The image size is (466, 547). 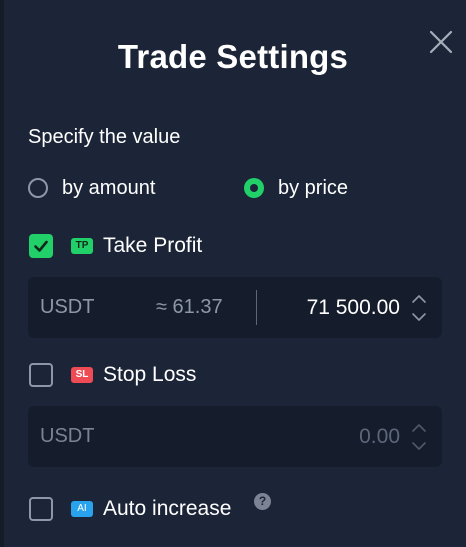 I want to click on stop-loss-toggle: SL Stop Loss, so click(x=112, y=375).